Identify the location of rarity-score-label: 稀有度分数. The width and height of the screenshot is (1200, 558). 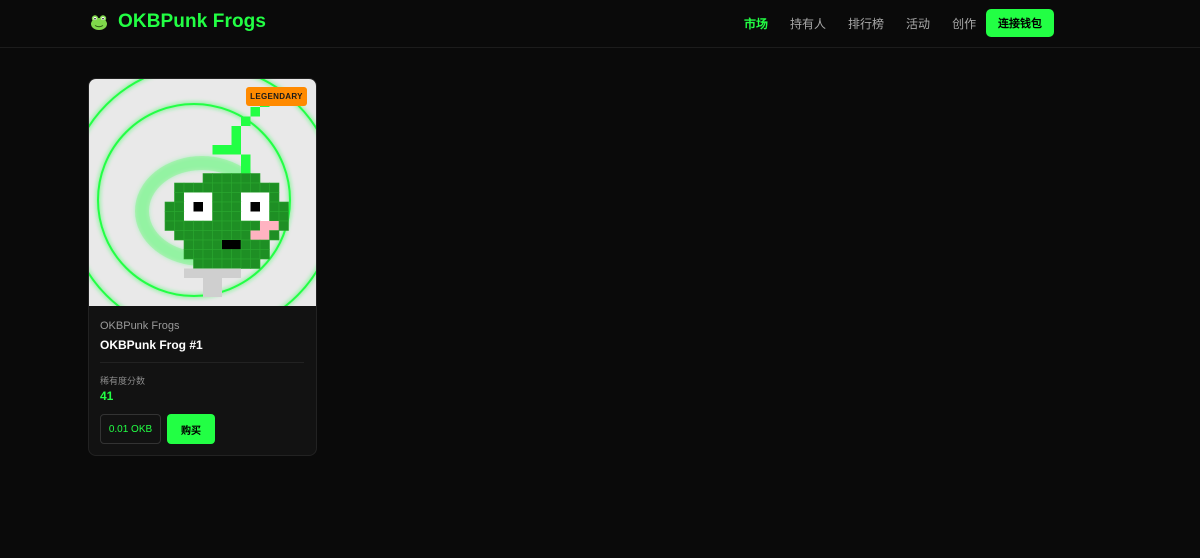
(123, 381).